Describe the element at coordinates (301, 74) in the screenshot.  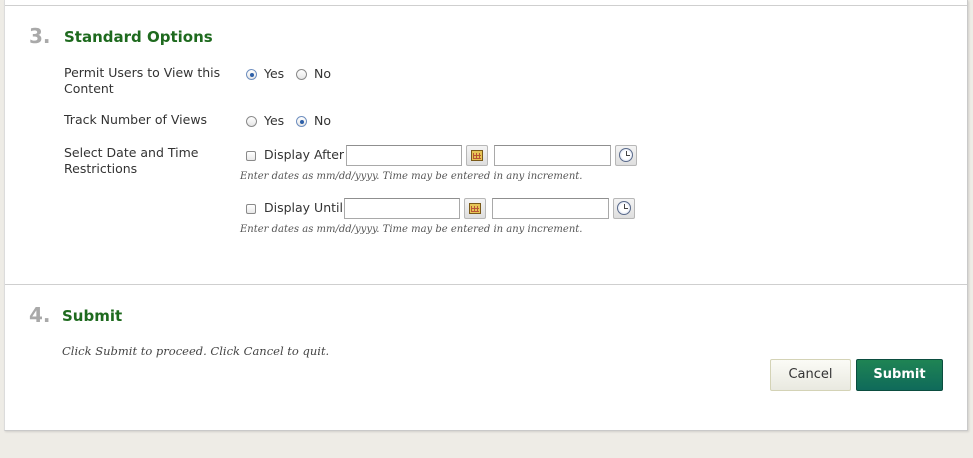
I see `permit-no-radio` at that location.